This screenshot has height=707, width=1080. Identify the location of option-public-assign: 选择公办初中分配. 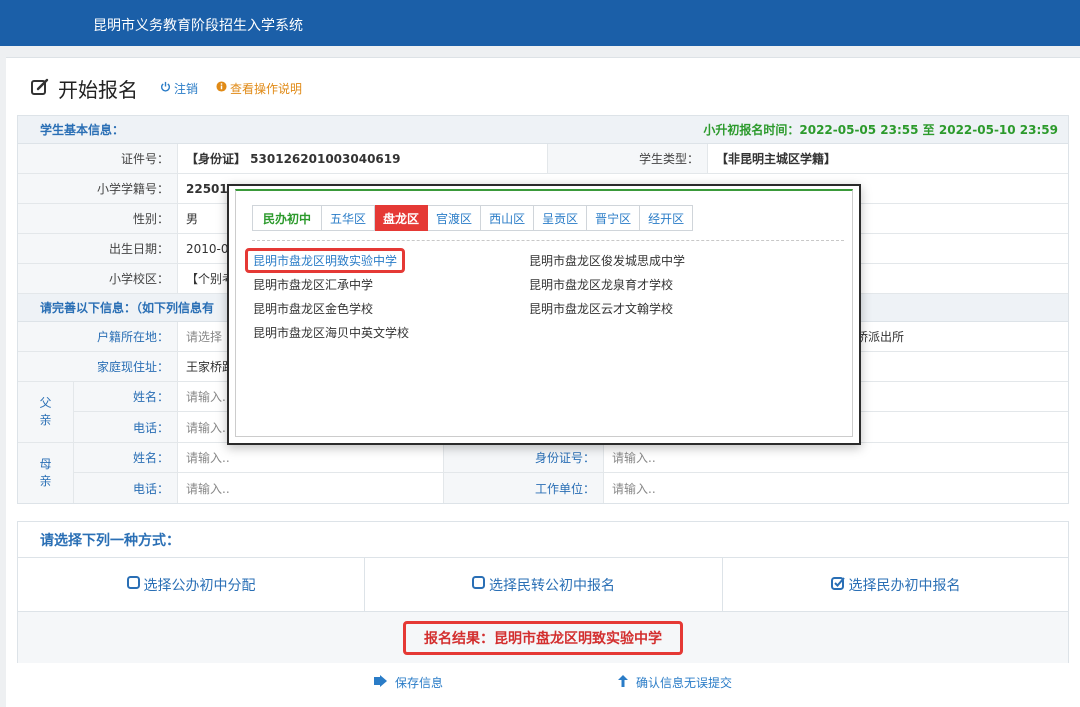
(191, 584).